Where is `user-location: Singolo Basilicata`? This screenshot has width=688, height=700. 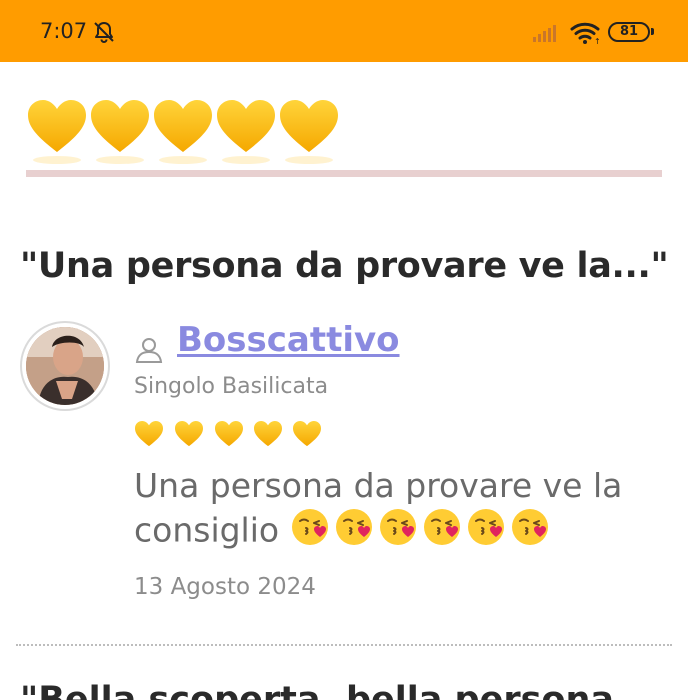 user-location: Singolo Basilicata is located at coordinates (231, 386).